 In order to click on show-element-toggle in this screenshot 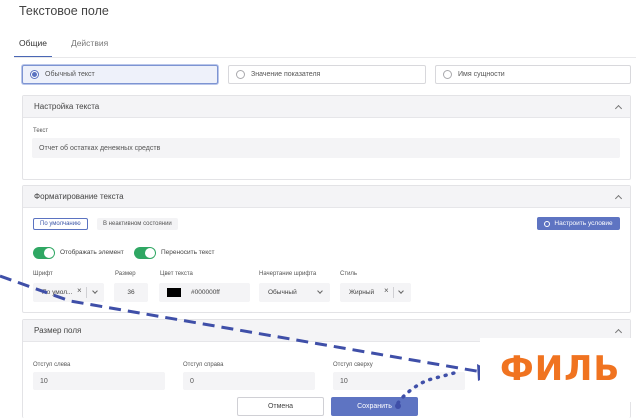, I will do `click(44, 253)`.